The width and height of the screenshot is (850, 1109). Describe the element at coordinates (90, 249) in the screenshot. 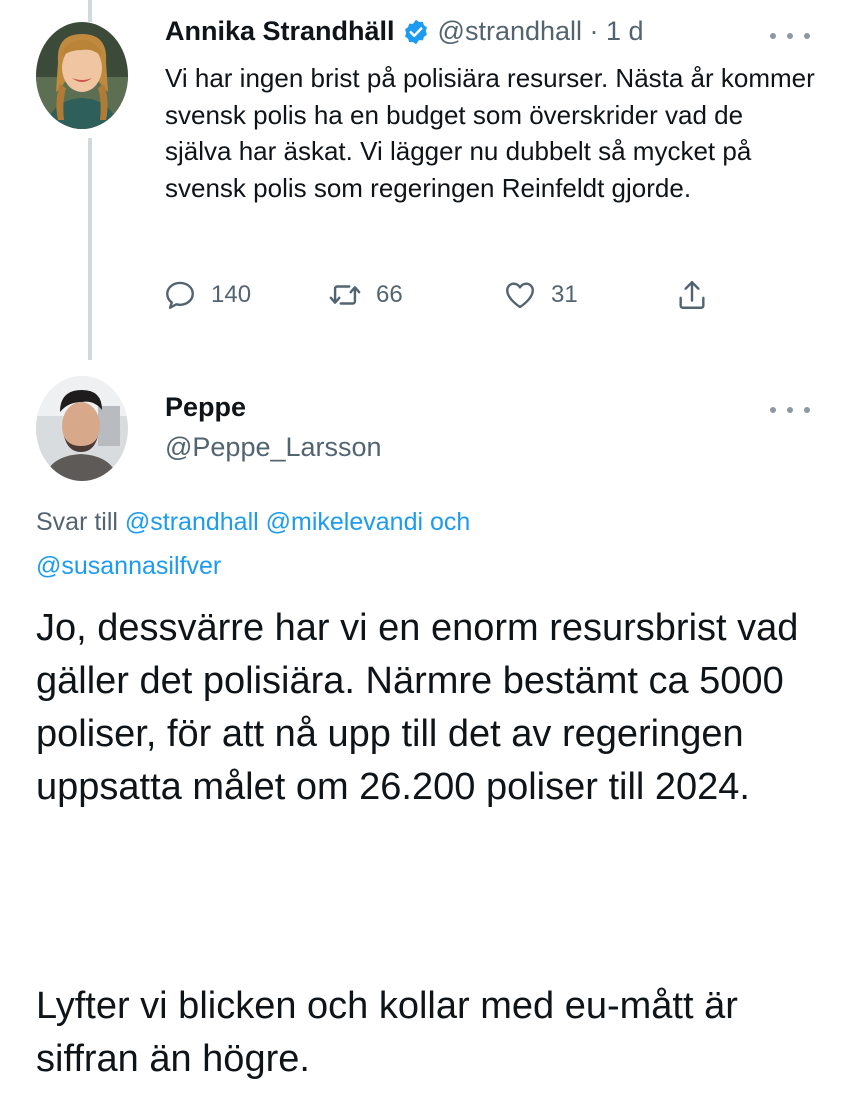

I see `thread-line` at that location.